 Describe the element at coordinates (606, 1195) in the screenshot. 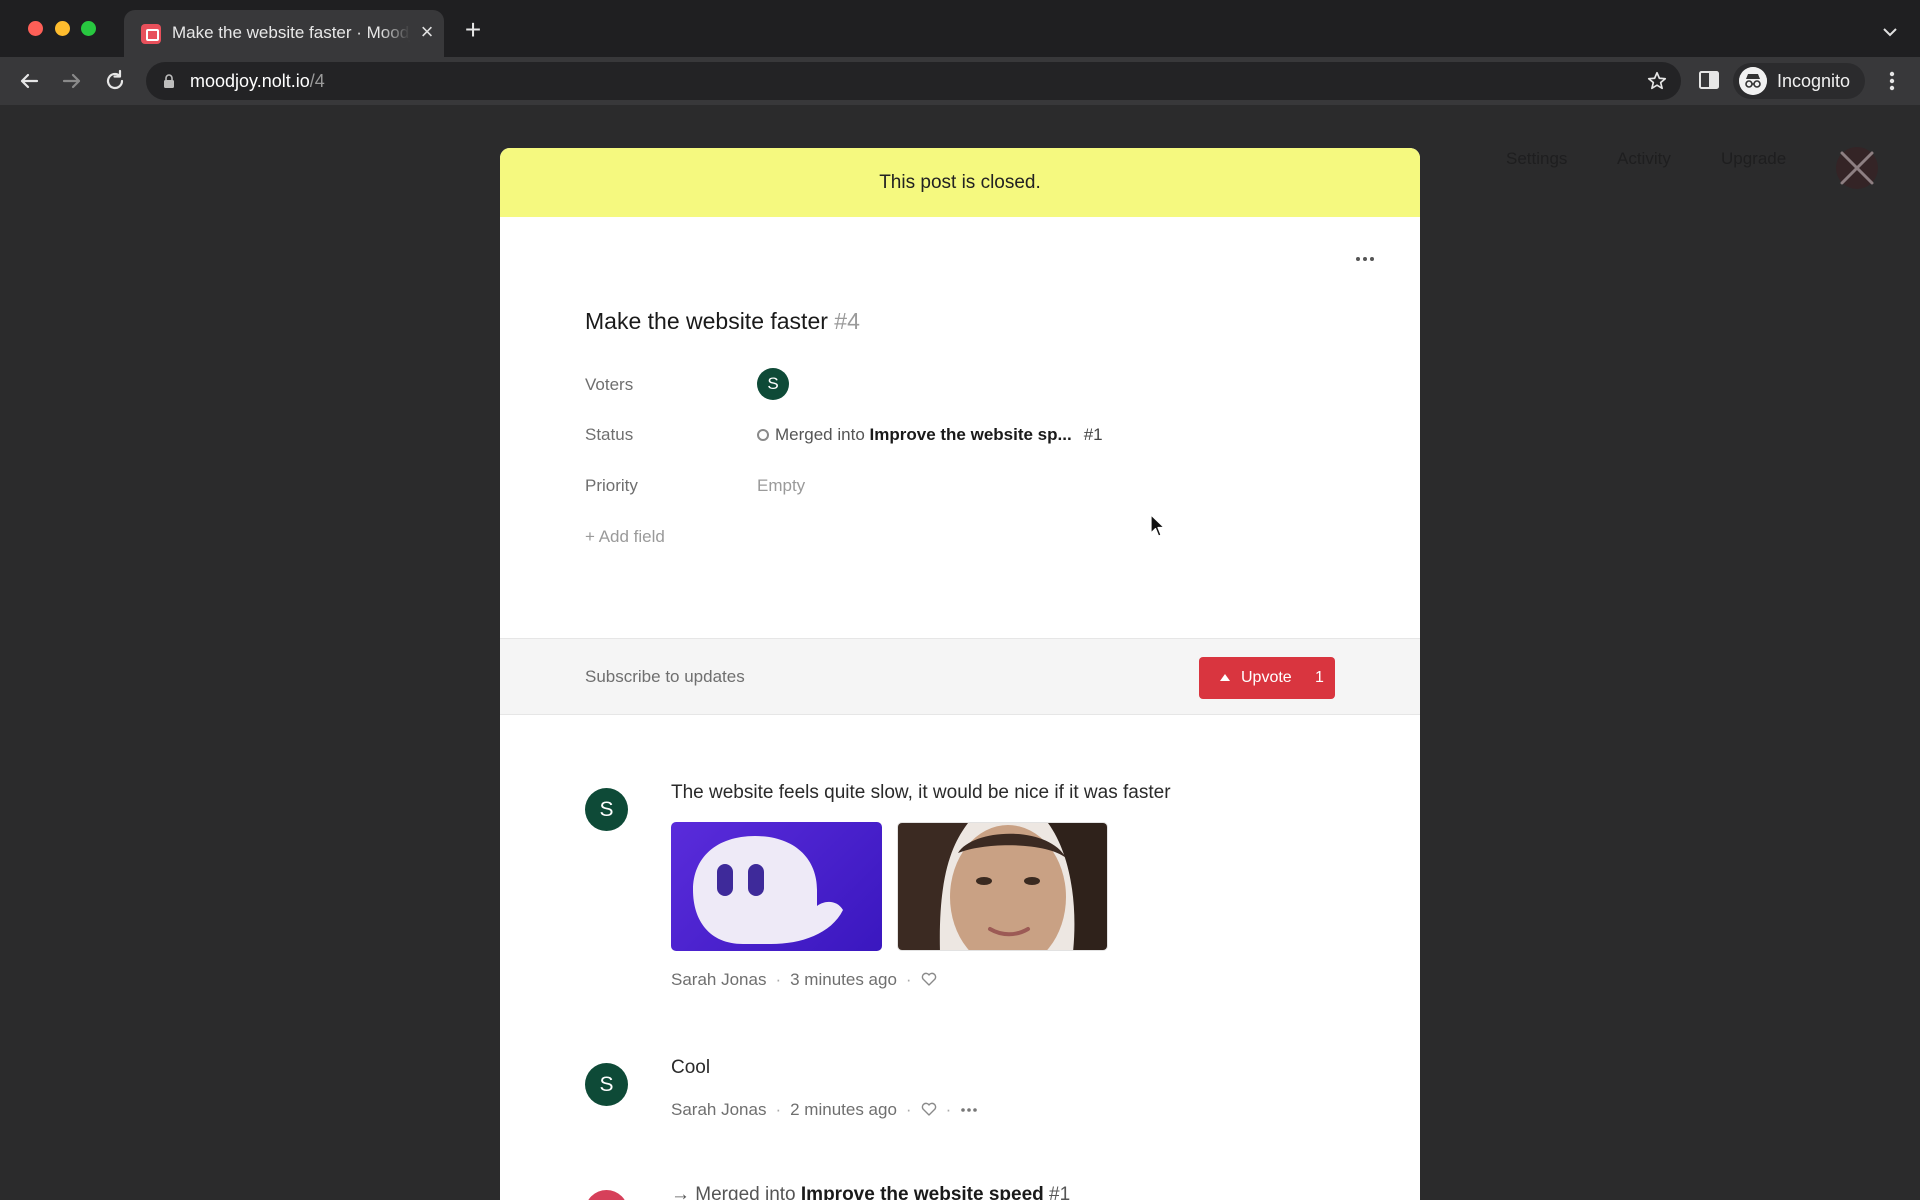

I see `merge-event-avatar` at that location.